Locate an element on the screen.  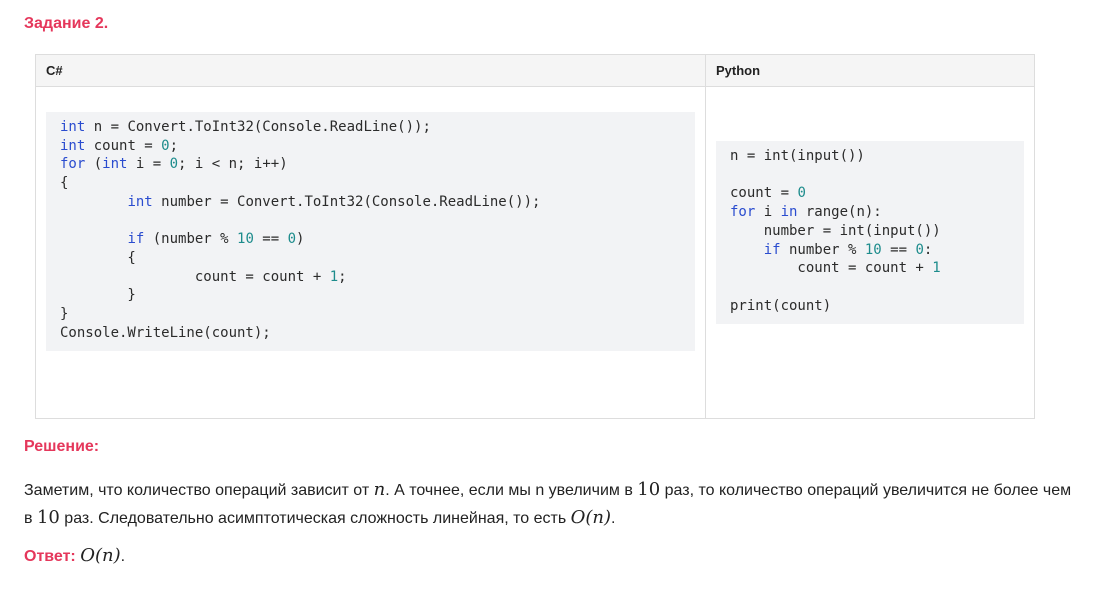
code-line: print(count) is located at coordinates (780, 306).